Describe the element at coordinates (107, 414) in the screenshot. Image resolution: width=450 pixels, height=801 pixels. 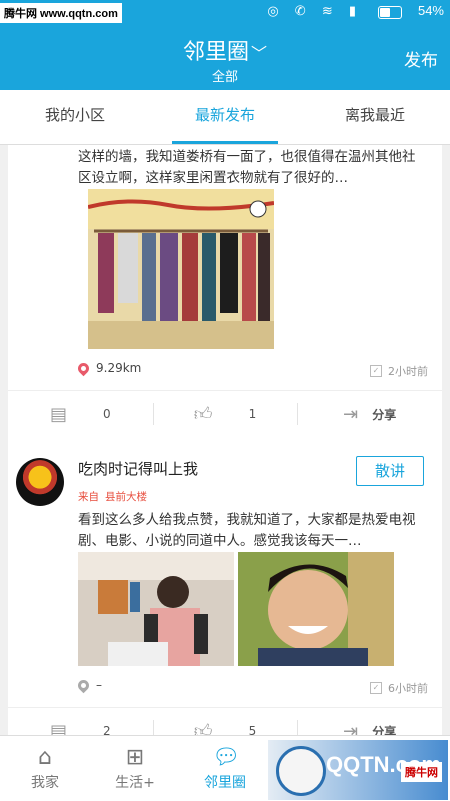
I see `comment-count: 0` at that location.